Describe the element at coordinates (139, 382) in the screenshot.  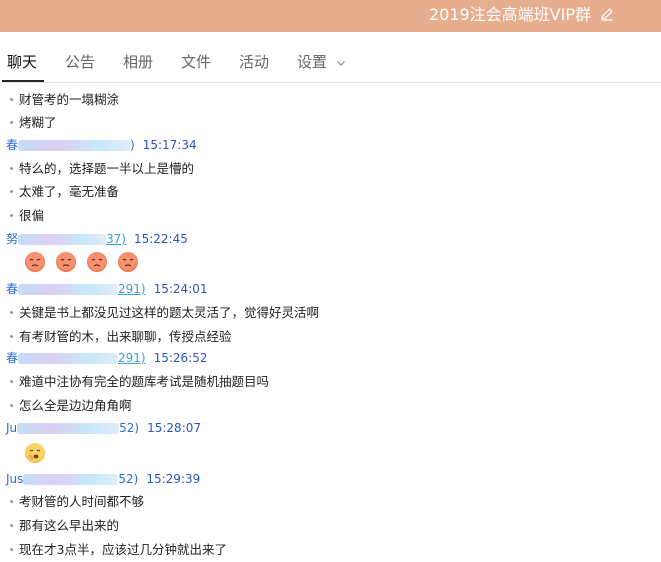
I see `list-item: 难道中注协有完全的题库考试是随机抽题目吗` at that location.